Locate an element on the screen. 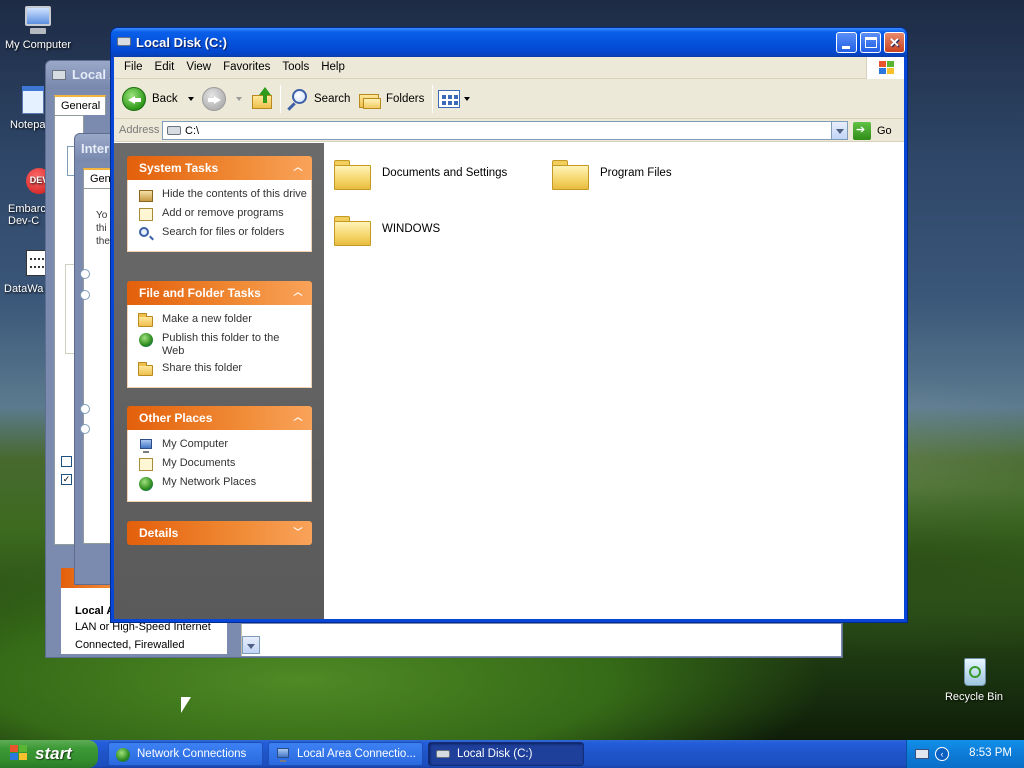  tab-general: General is located at coordinates (80, 105).